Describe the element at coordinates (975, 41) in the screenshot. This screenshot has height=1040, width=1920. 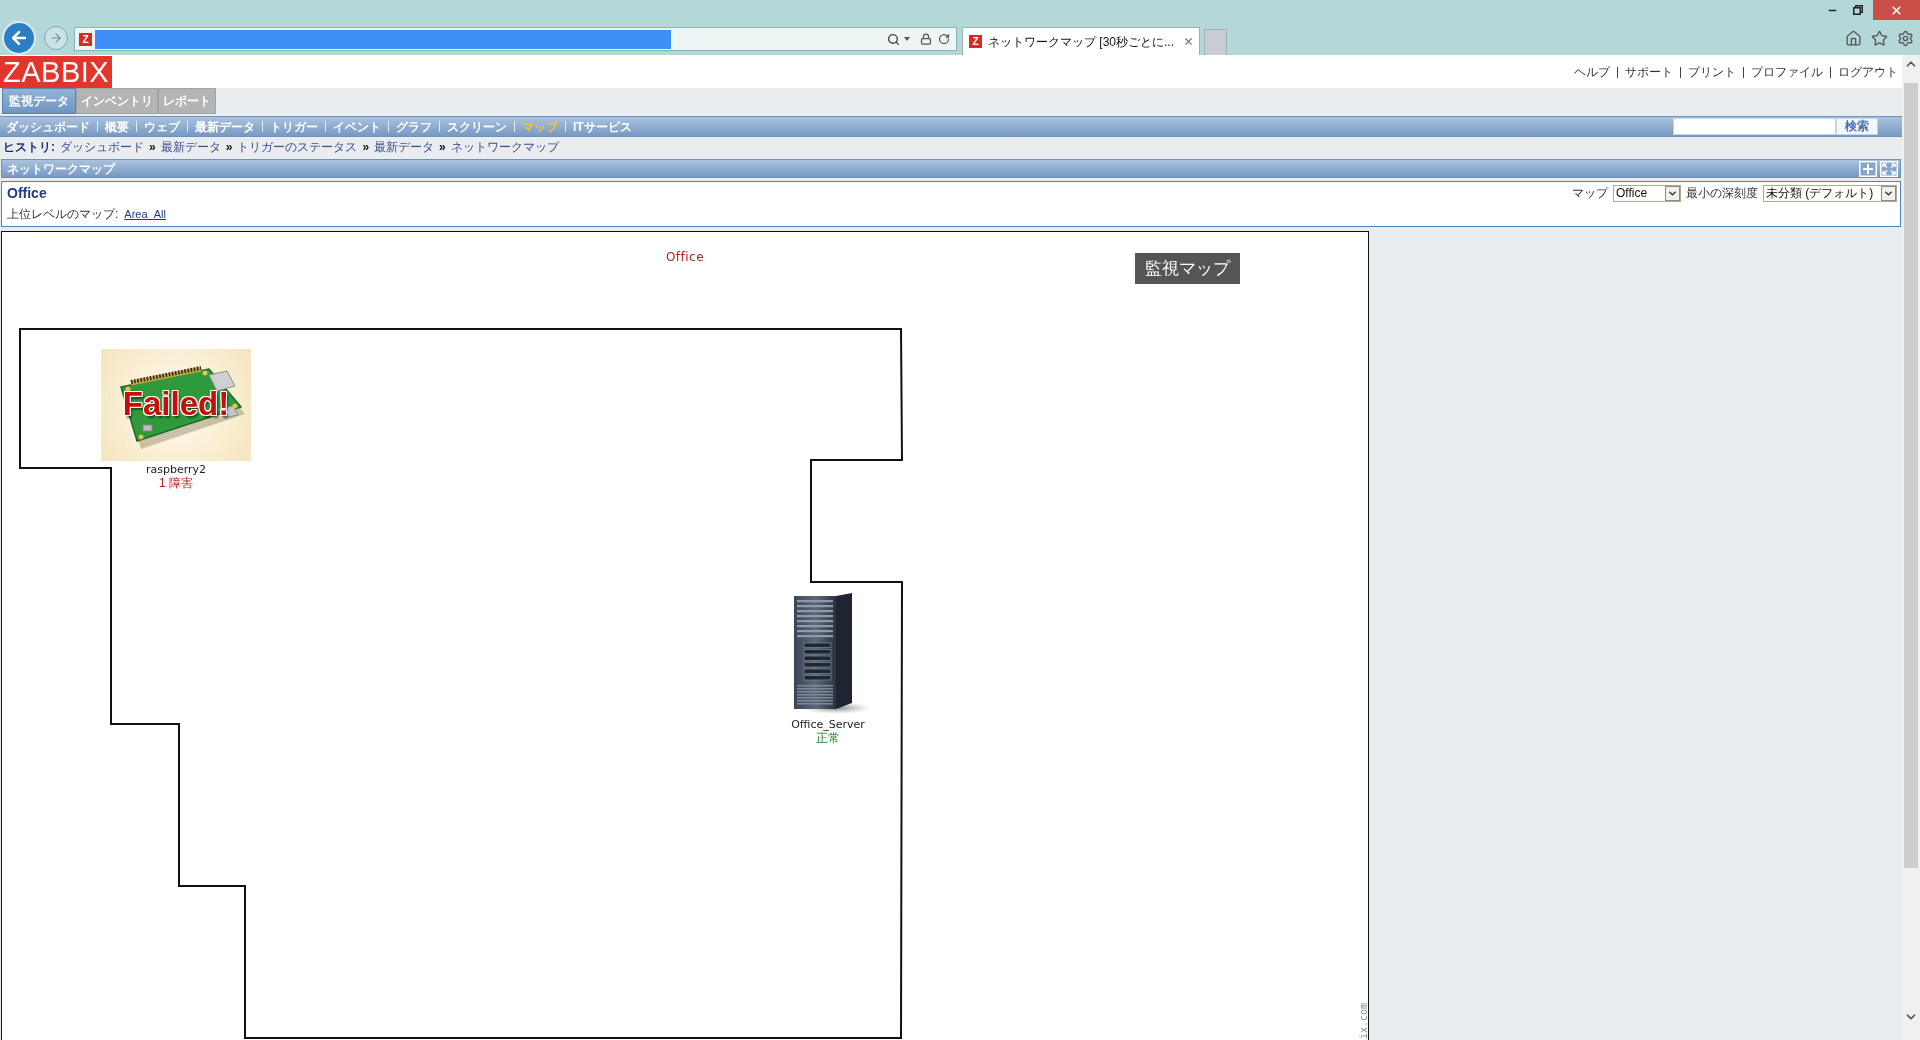
I see `tab-favicon: Z` at that location.